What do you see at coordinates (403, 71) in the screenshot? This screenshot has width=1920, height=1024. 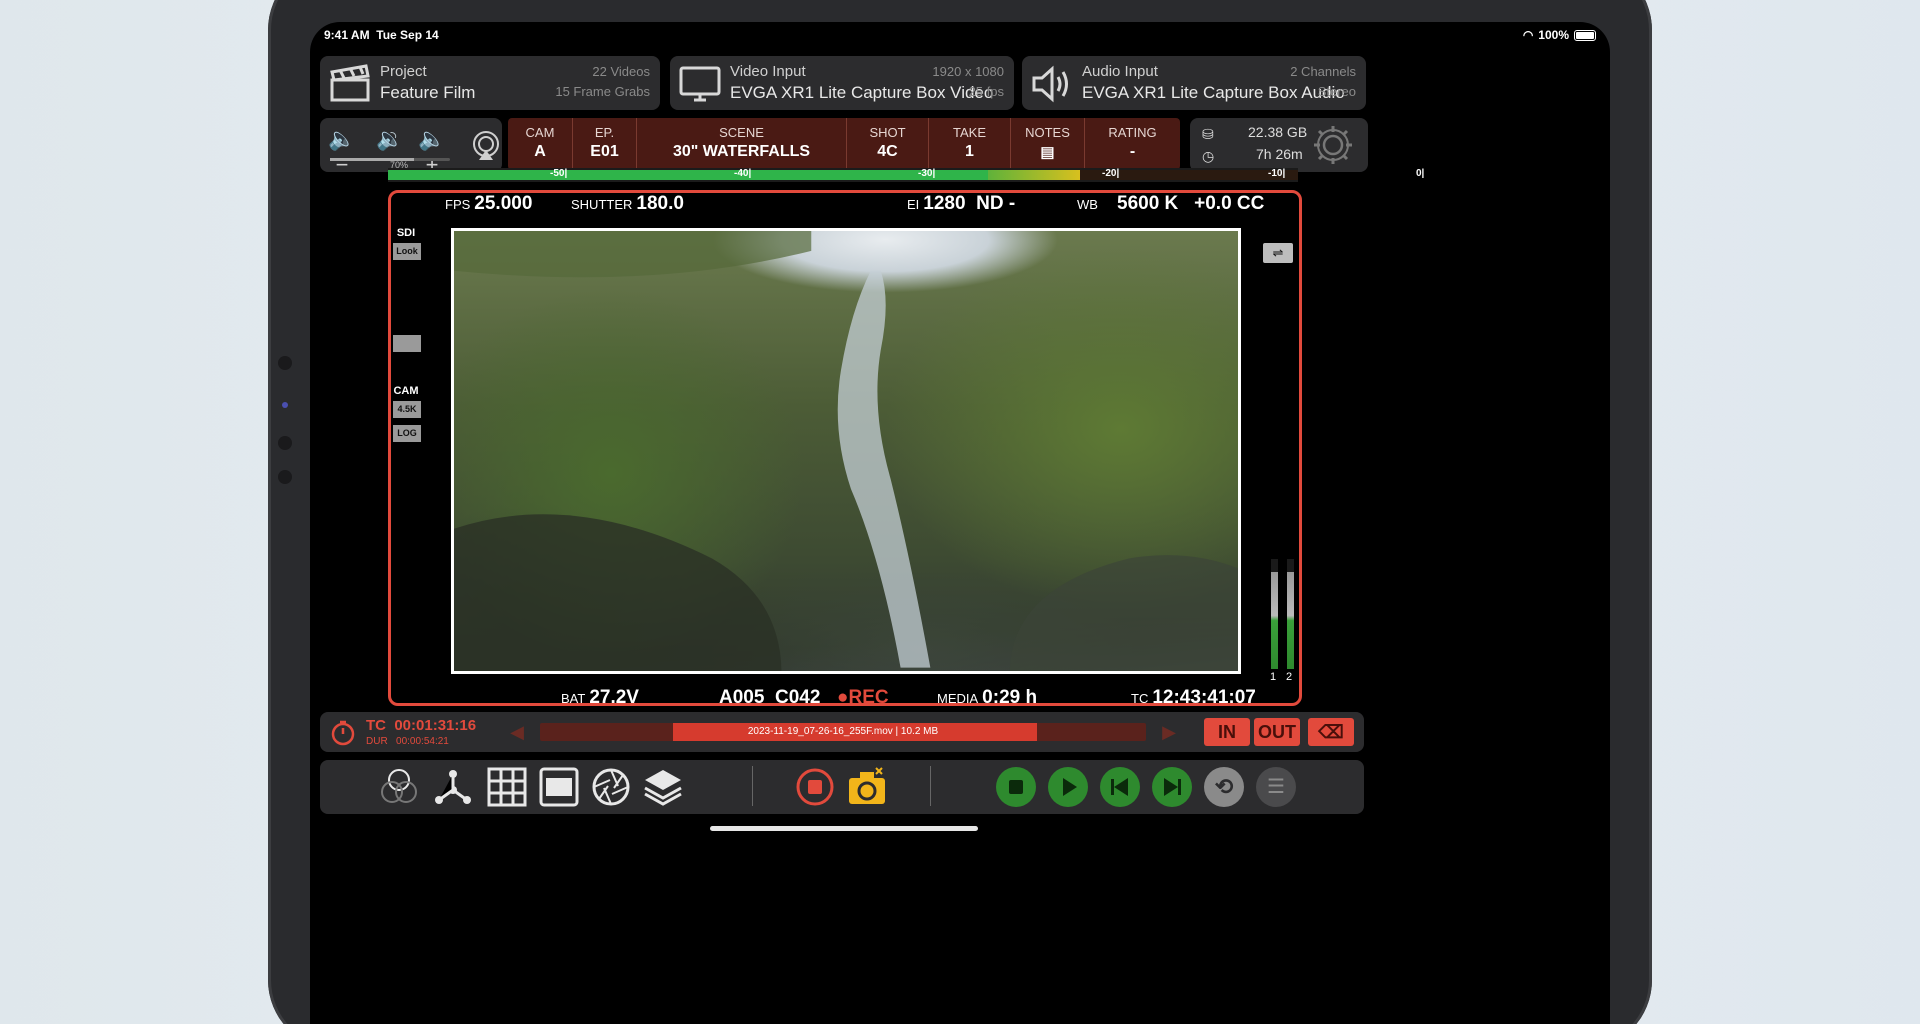 I see `project-label: Project` at bounding box center [403, 71].